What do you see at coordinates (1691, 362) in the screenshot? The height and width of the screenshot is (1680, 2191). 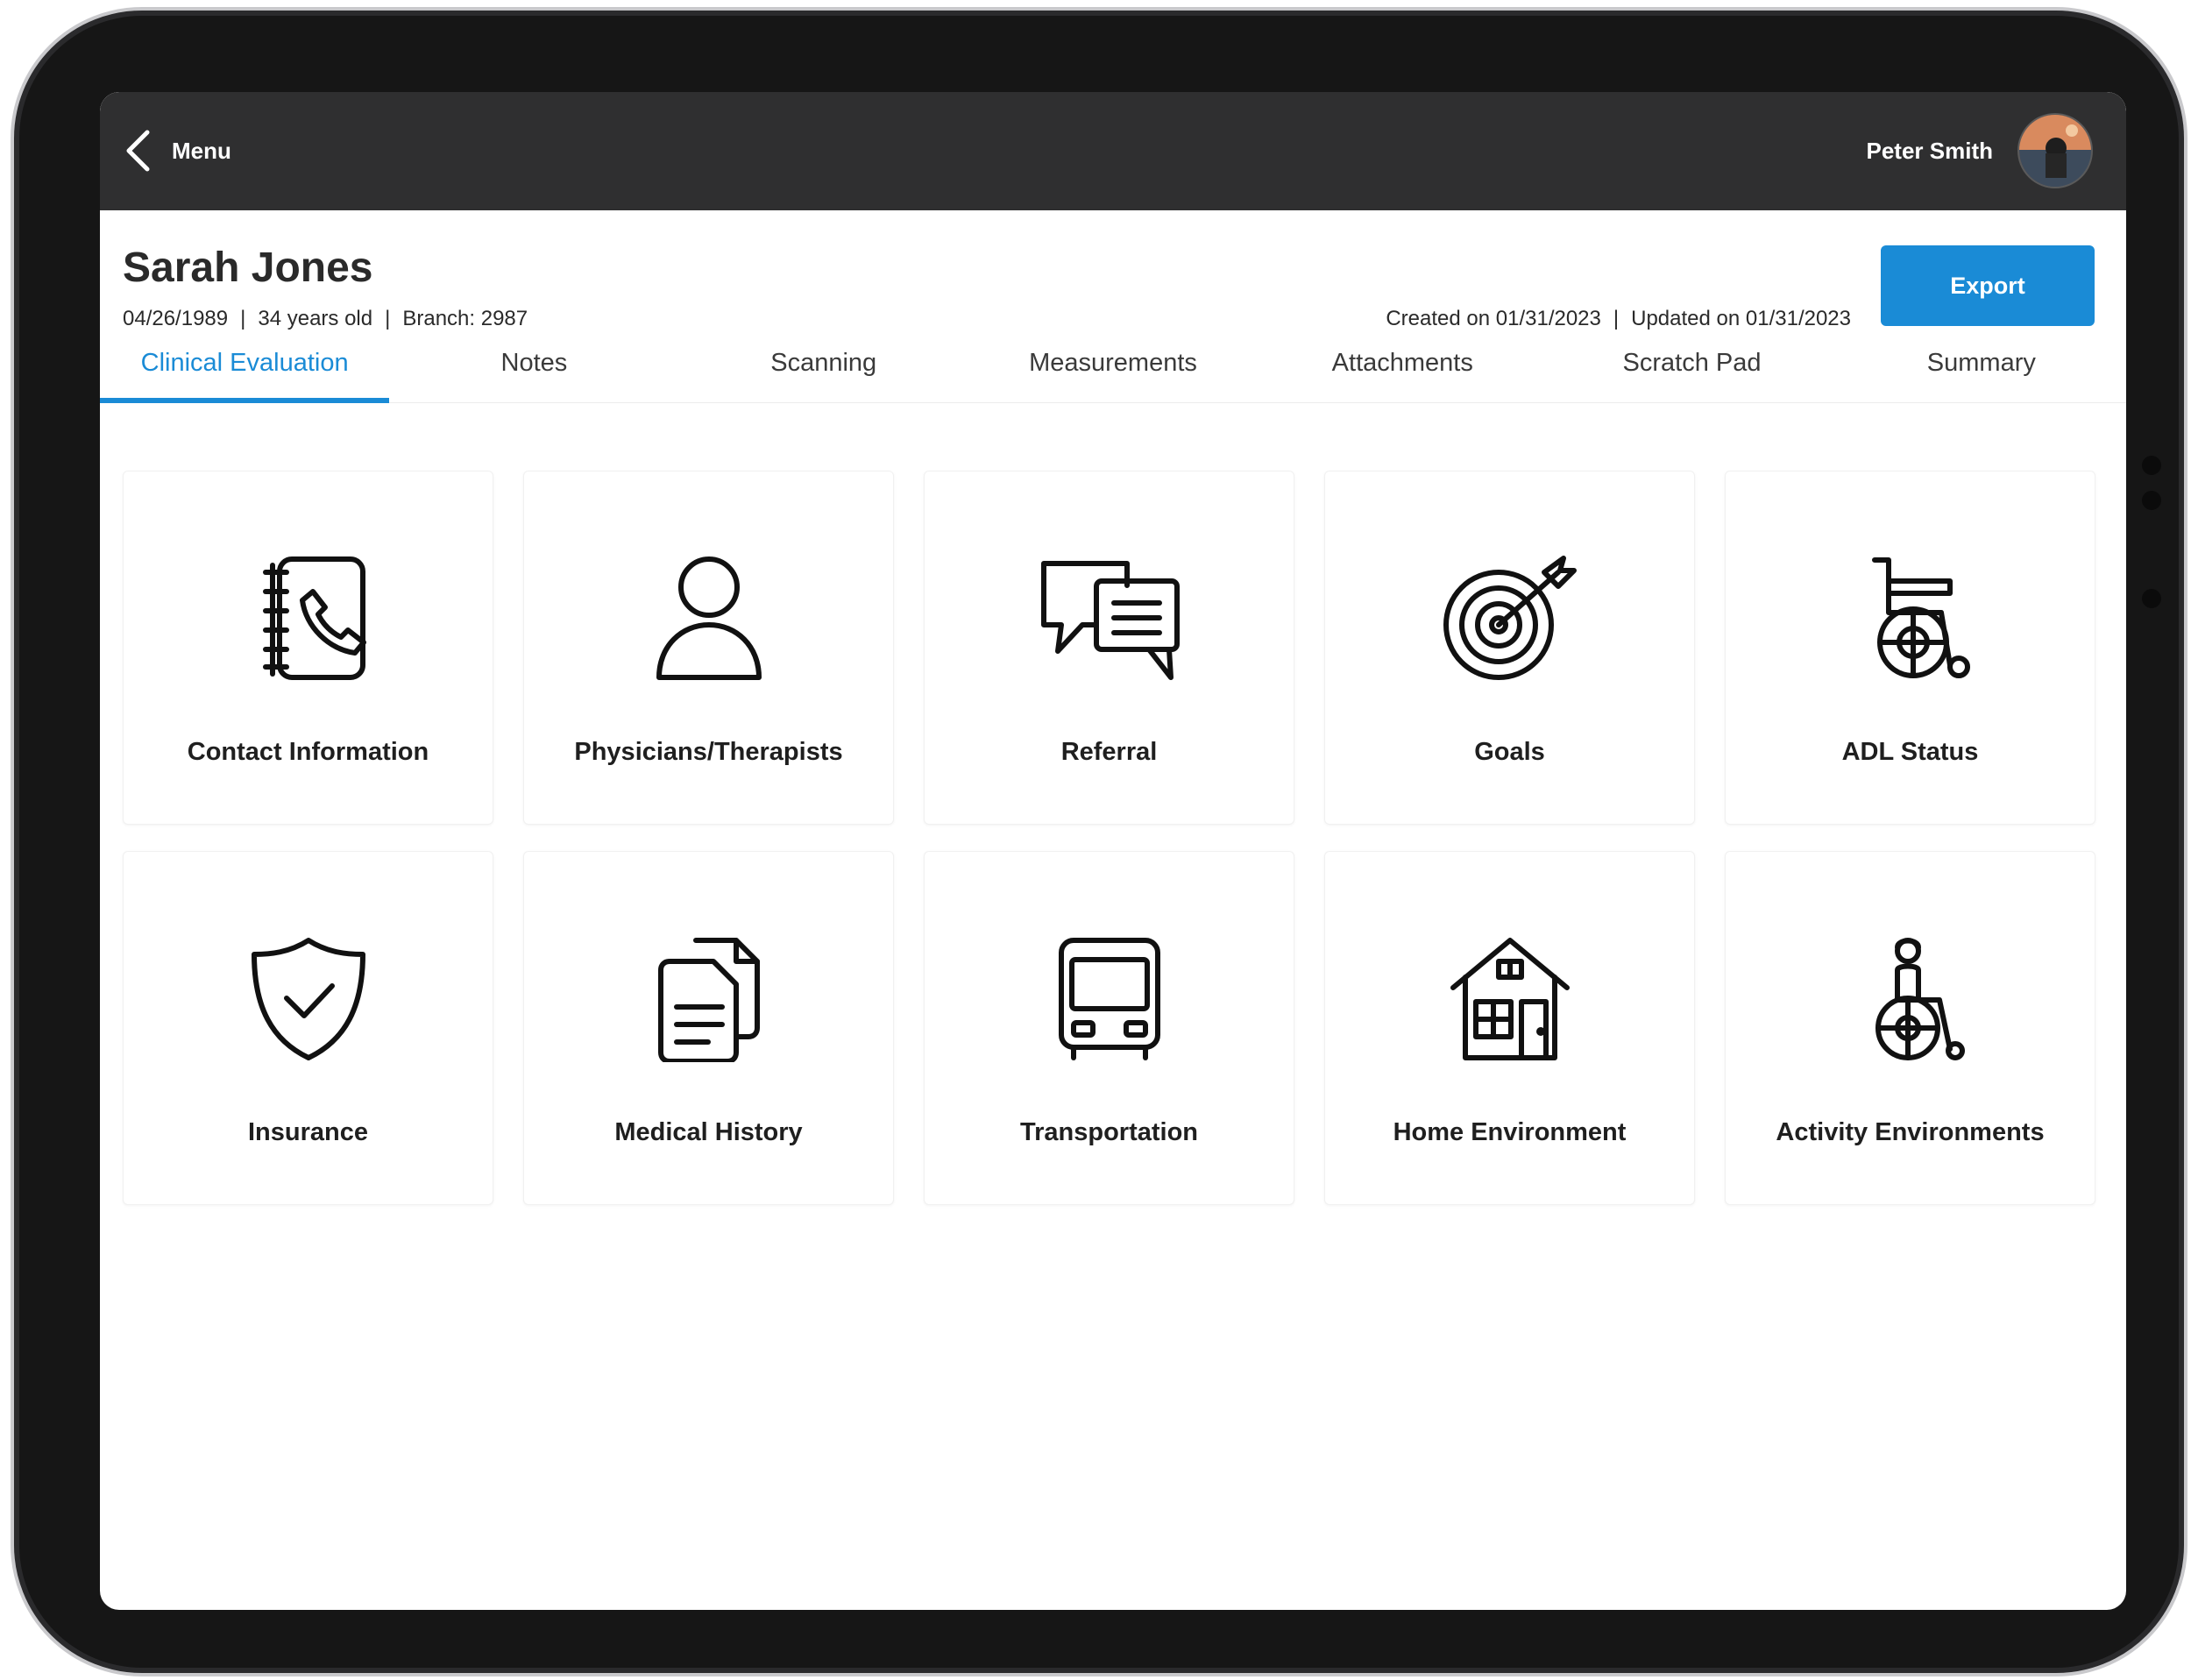 I see `tab-scratch-pad: Scratch Pad` at bounding box center [1691, 362].